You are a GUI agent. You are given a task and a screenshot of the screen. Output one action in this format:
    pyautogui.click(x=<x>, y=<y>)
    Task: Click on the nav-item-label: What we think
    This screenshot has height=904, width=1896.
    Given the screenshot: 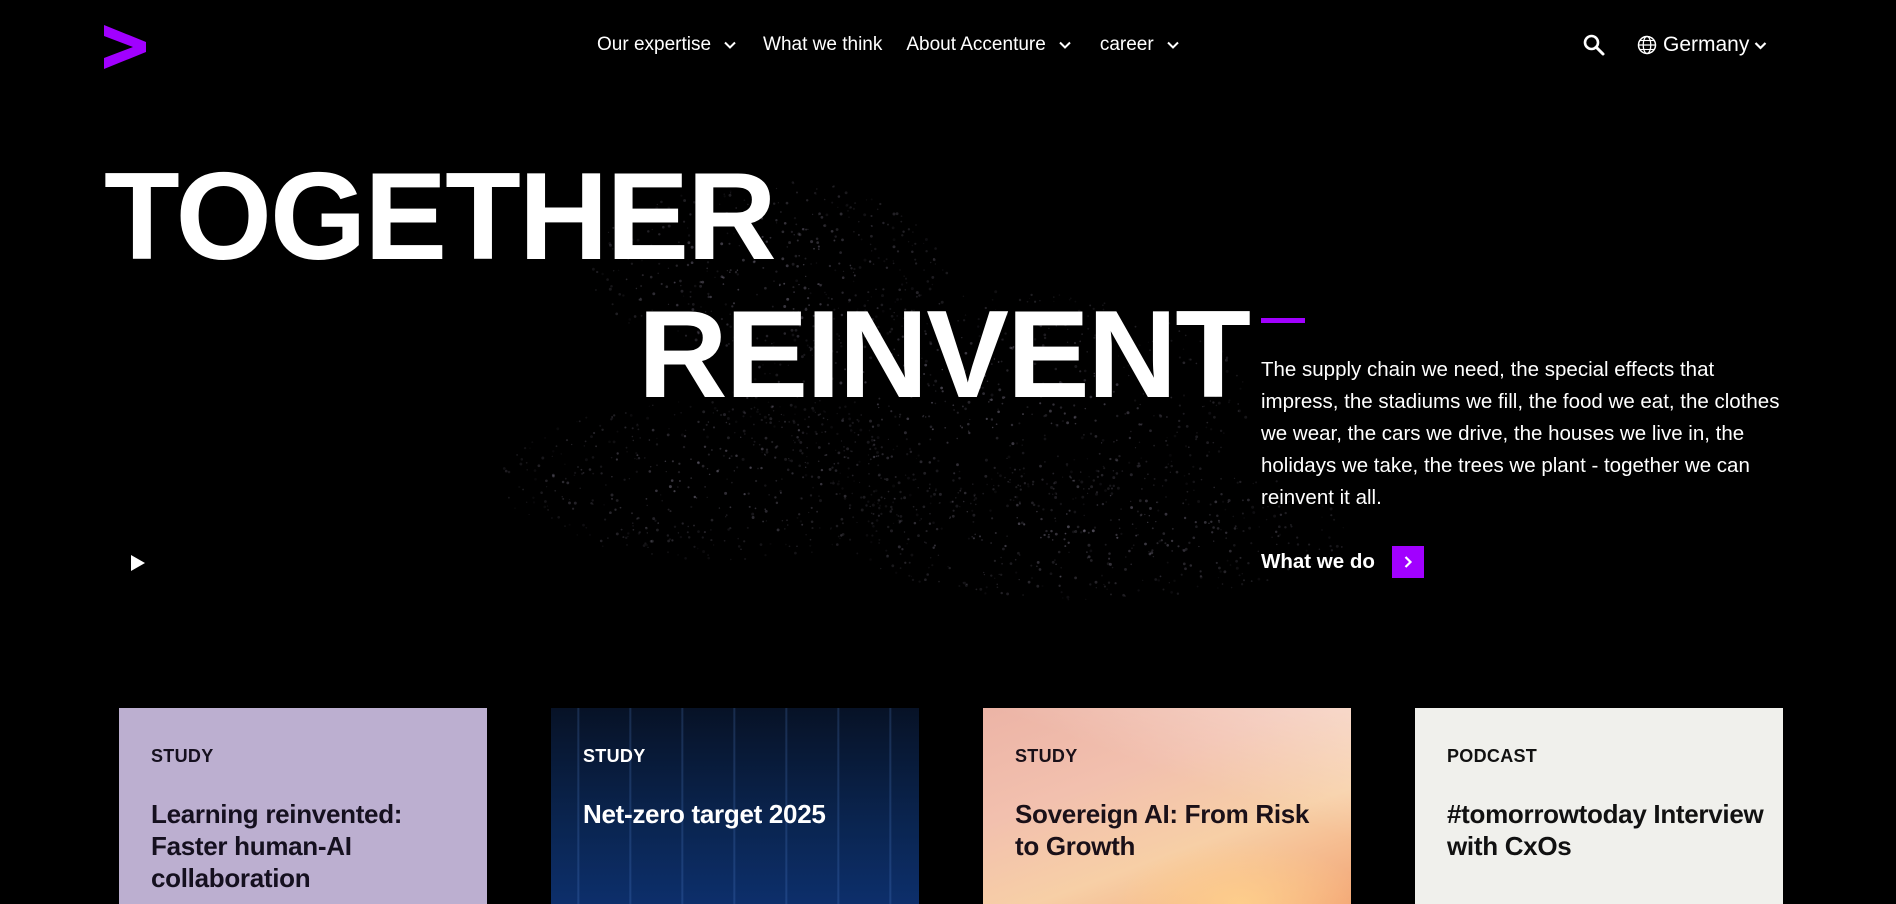 What is the action you would take?
    pyautogui.click(x=823, y=44)
    